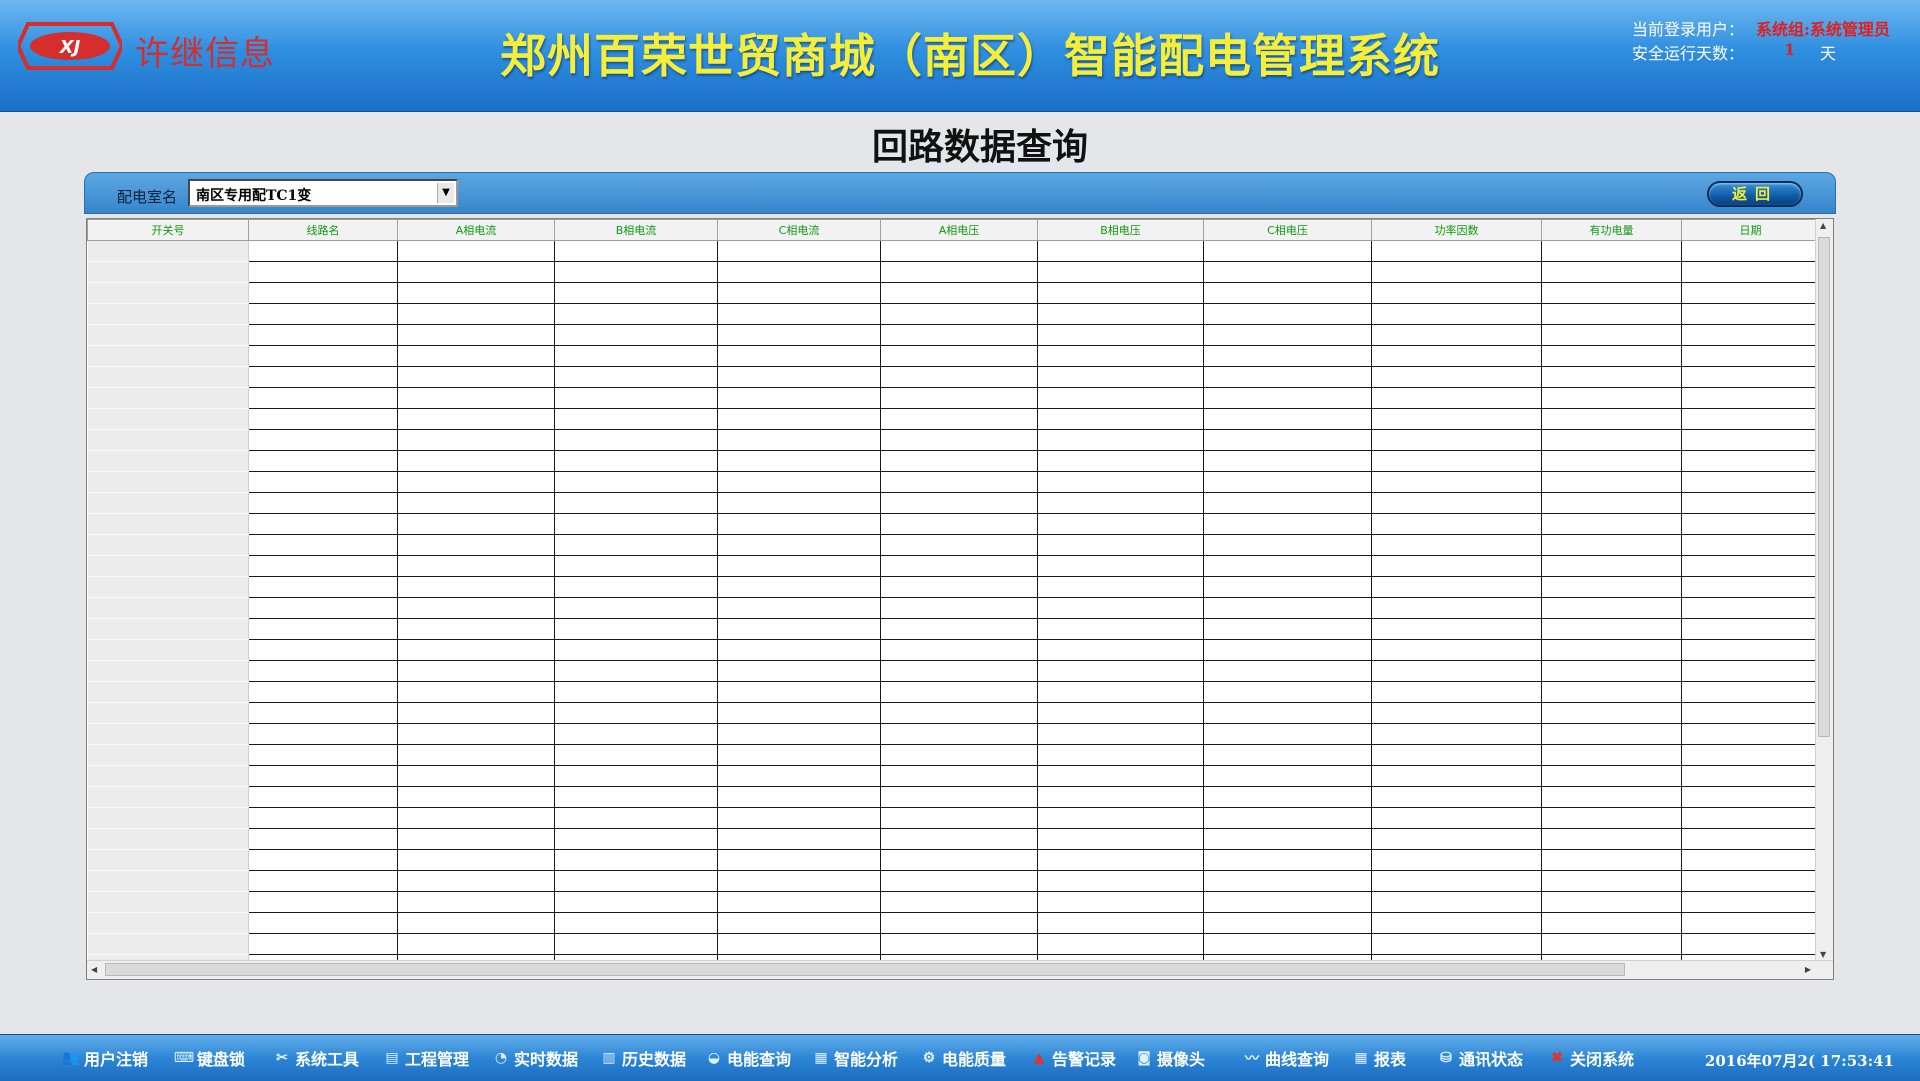  I want to click on taskbar-item-7: ◒ 电能查询, so click(748, 1058).